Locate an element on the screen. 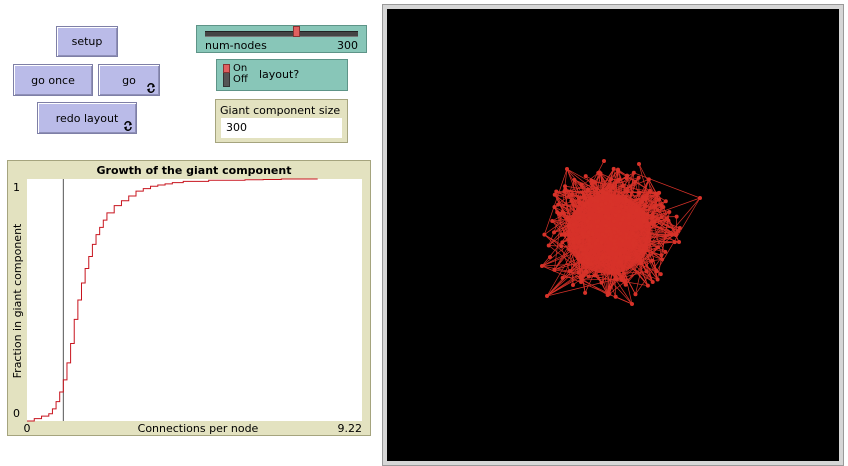 The height and width of the screenshot is (466, 848). slider-value: 300 is located at coordinates (347, 45).